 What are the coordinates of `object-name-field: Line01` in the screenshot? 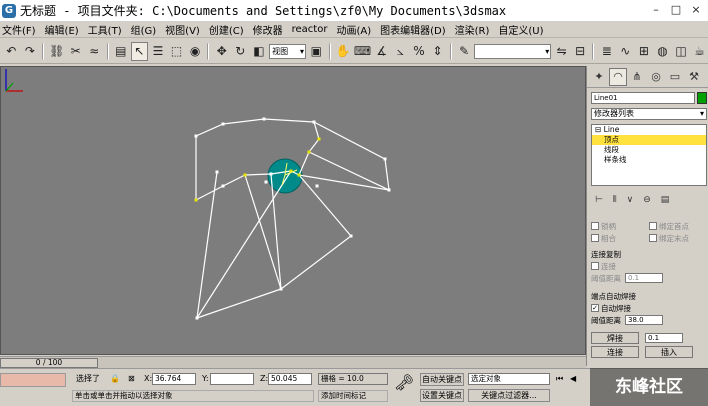 It's located at (643, 98).